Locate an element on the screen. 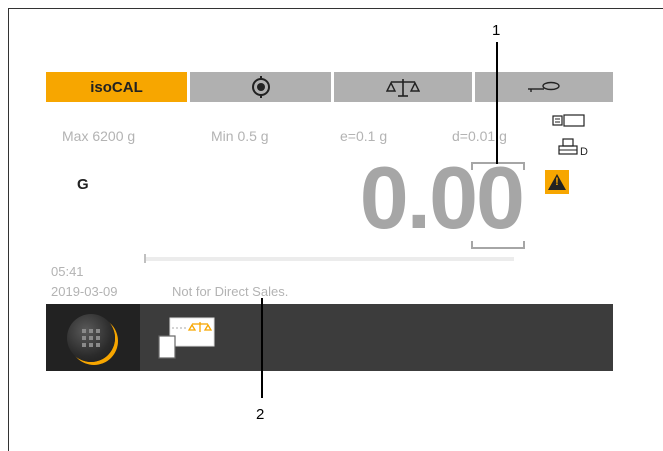 Image resolution: width=663 pixels, height=451 pixels. tab-scale is located at coordinates (403, 87).